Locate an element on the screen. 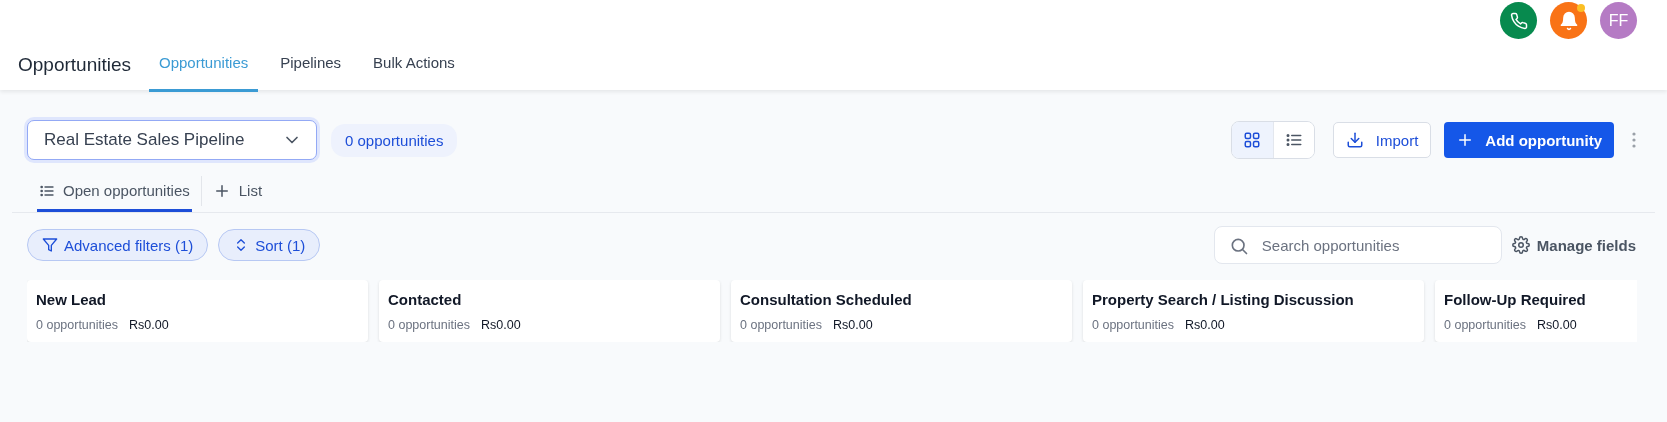  sort-button: Sort (1) is located at coordinates (269, 245).